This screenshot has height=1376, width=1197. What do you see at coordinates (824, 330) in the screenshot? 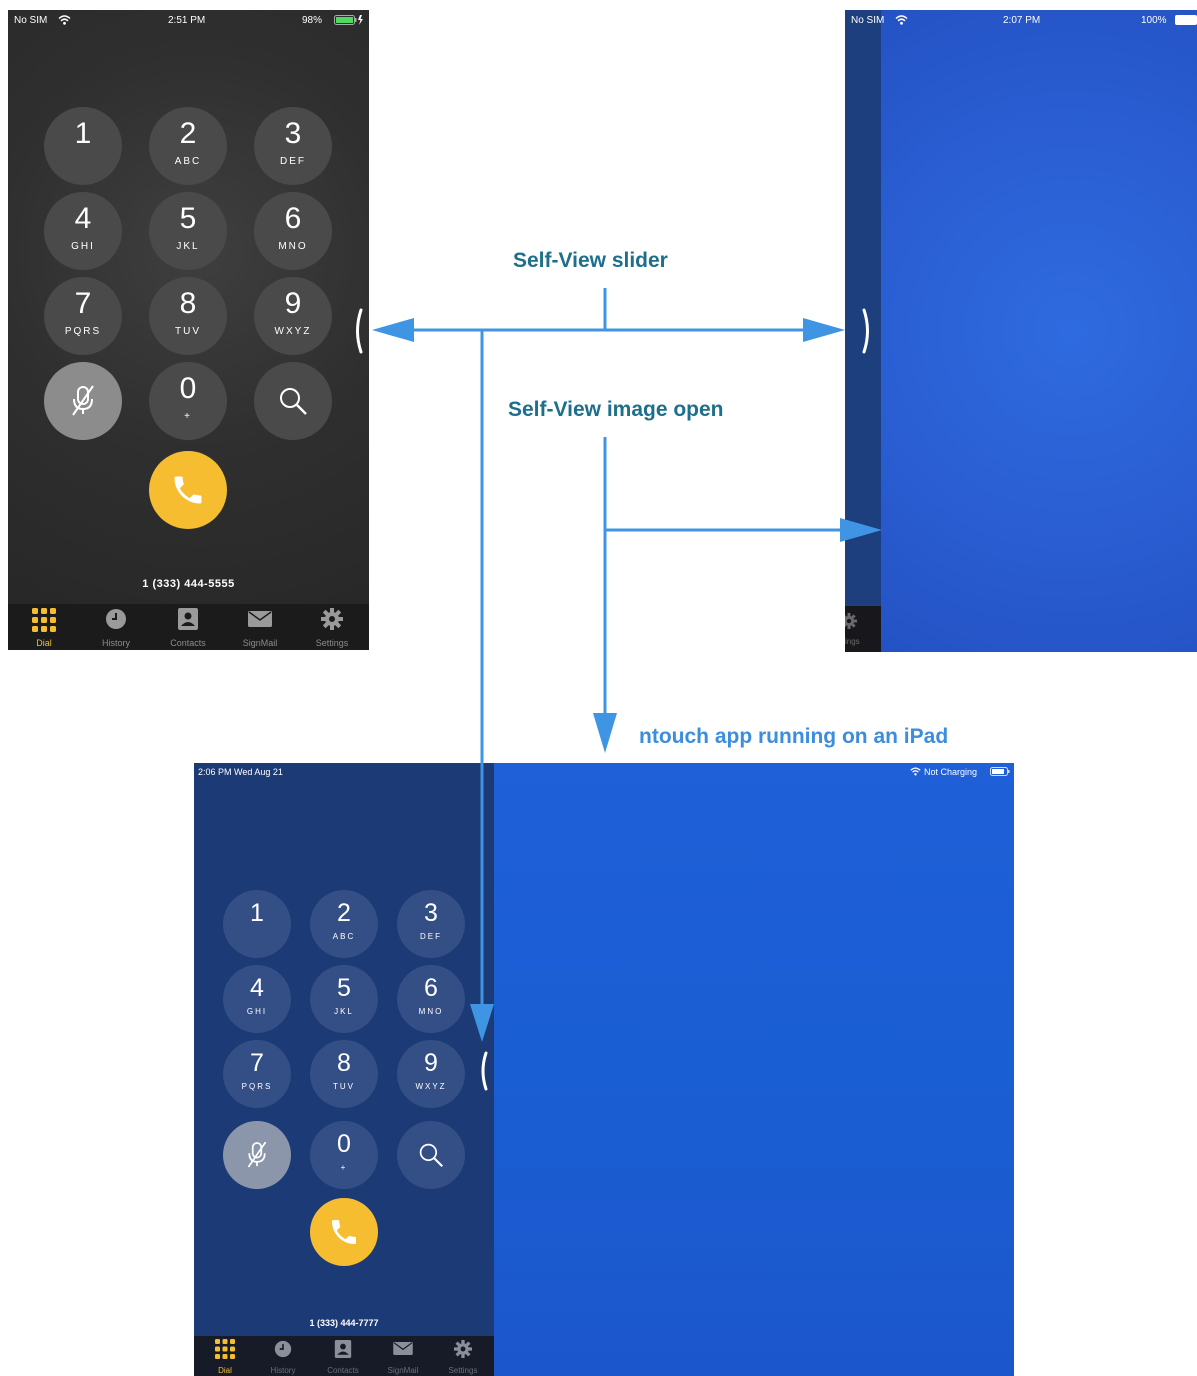
I see `arrow-to-selfview-slider` at bounding box center [824, 330].